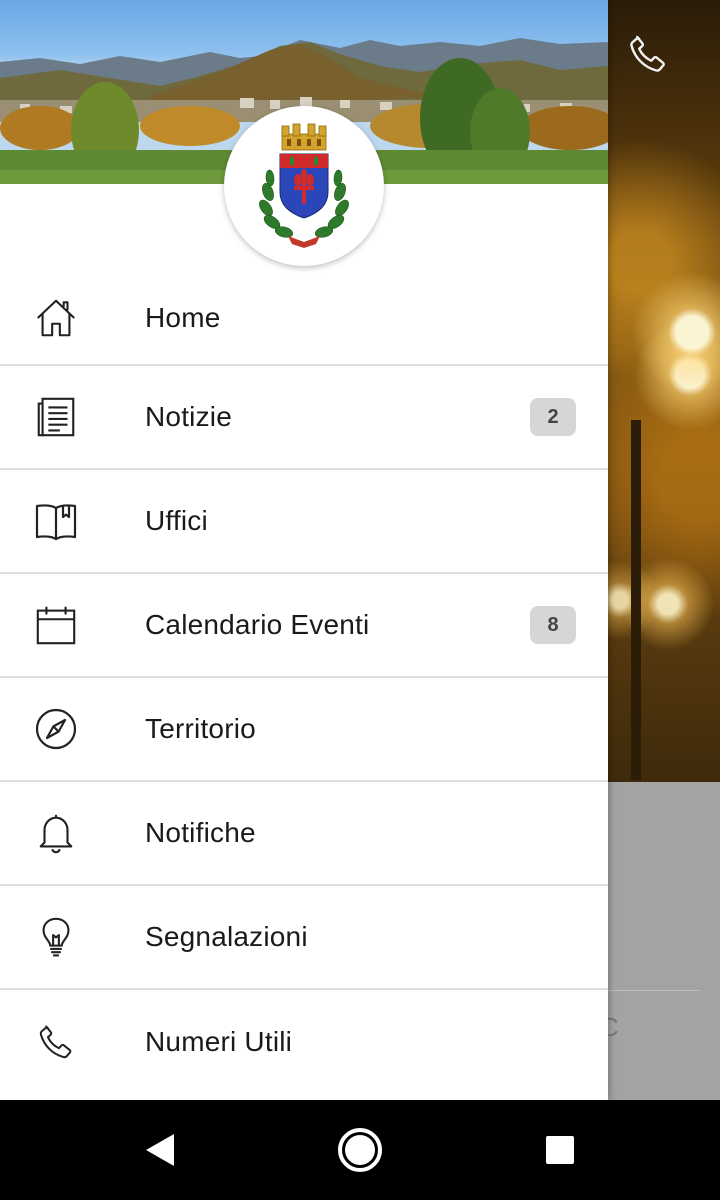 This screenshot has height=1200, width=720. What do you see at coordinates (56, 729) in the screenshot?
I see `compass-icon` at bounding box center [56, 729].